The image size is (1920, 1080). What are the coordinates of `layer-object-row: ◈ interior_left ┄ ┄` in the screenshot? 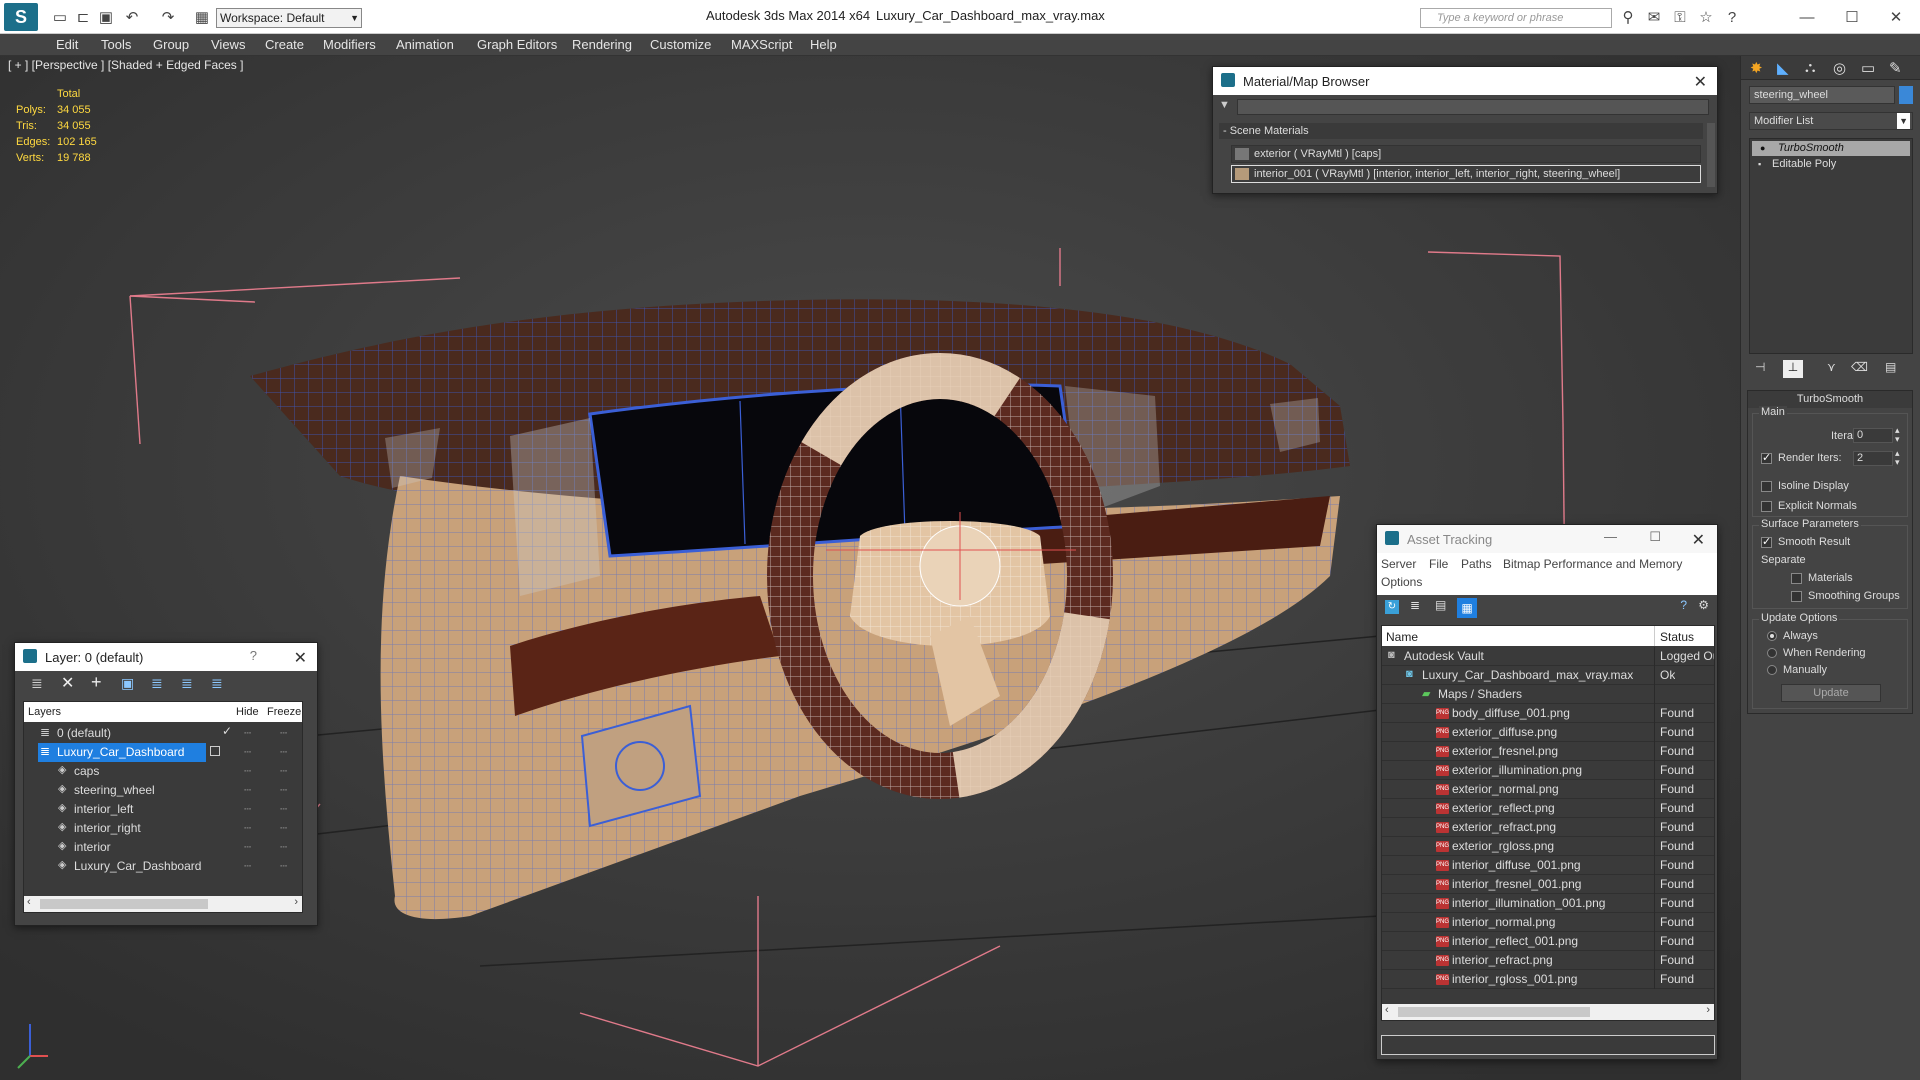 It's located at (163, 809).